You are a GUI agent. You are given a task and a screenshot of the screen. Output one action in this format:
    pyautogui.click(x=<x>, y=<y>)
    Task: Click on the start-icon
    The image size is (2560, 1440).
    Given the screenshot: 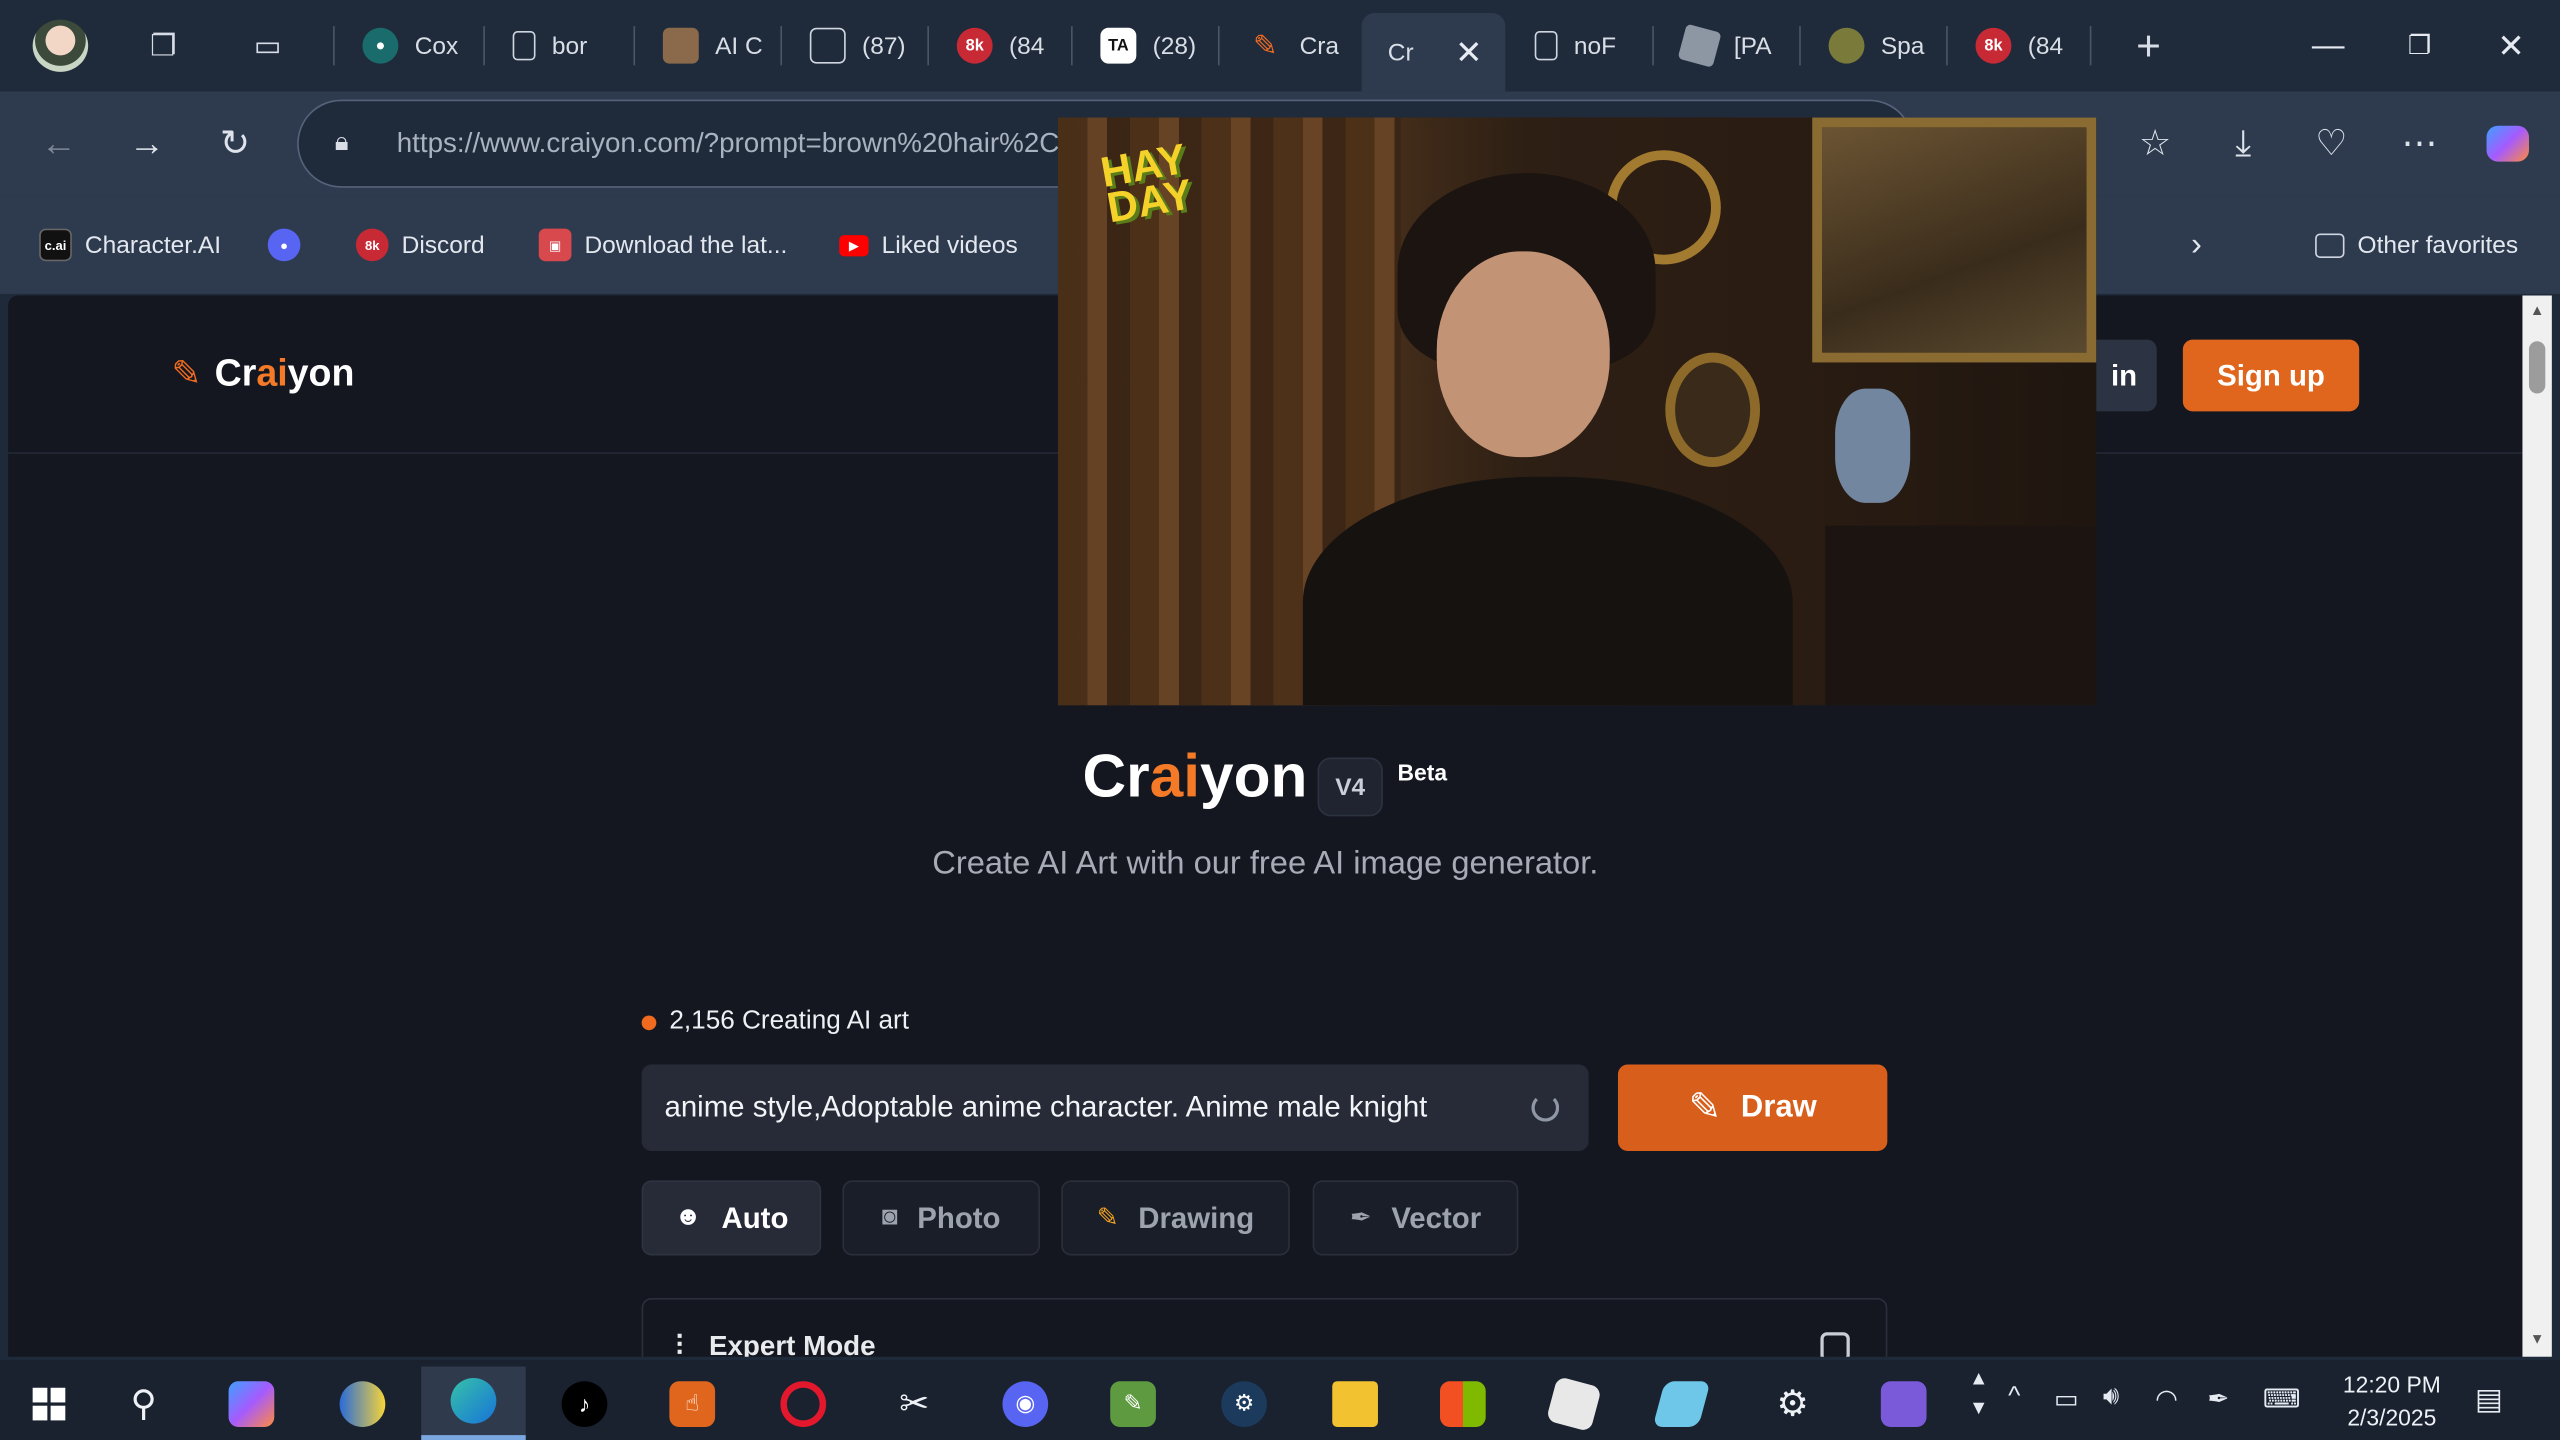 What is the action you would take?
    pyautogui.click(x=49, y=1403)
    